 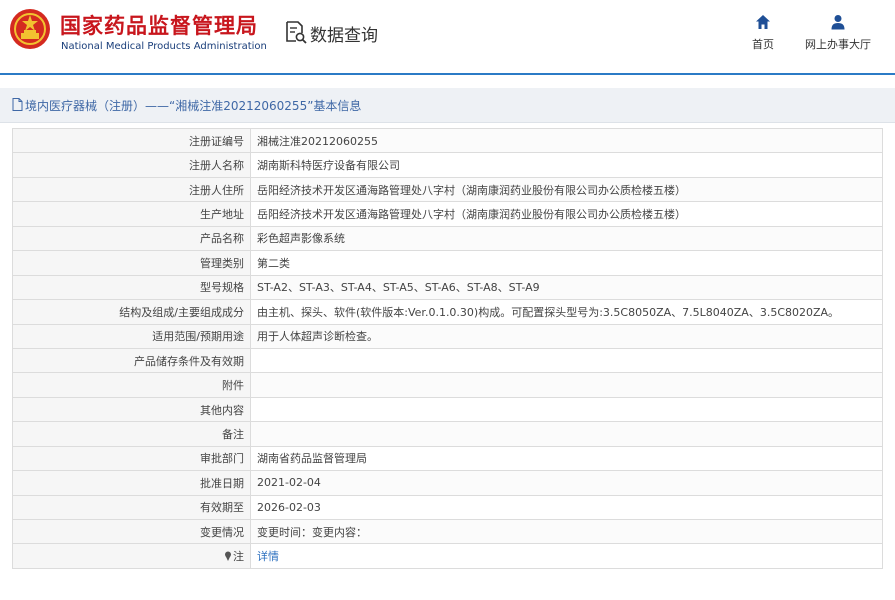 What do you see at coordinates (268, 556) in the screenshot?
I see `details-link: 详情` at bounding box center [268, 556].